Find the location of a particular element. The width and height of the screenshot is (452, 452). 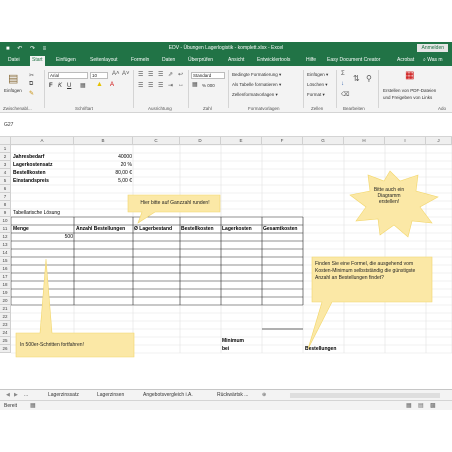

callout-schritte-text: In 500er-Schritten fortfahren! is located at coordinates (52, 345).